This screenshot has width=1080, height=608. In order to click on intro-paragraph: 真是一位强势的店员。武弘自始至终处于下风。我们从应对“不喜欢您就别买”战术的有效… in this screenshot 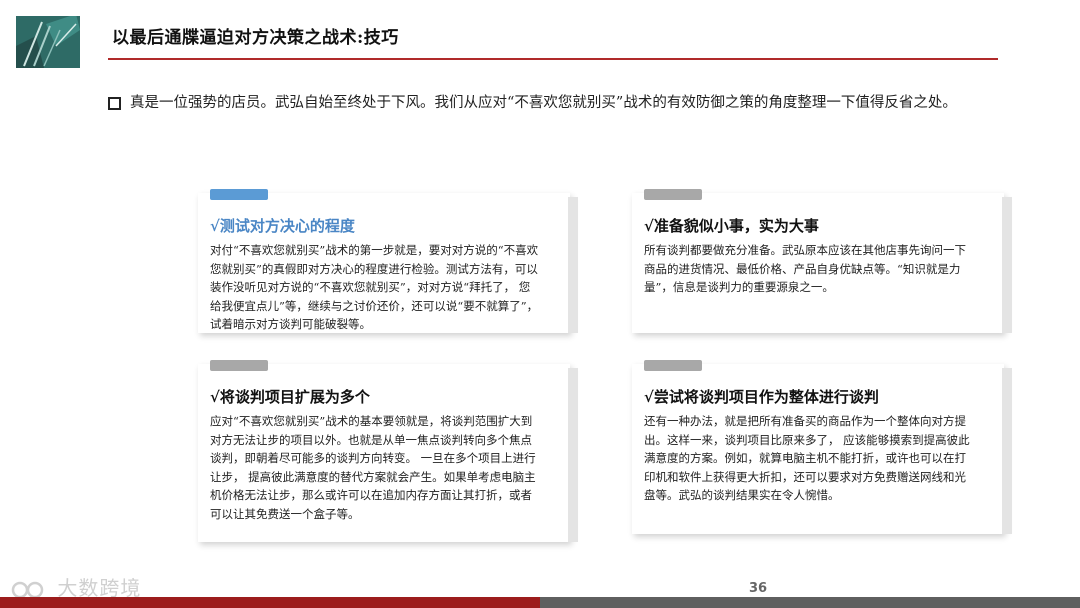, I will do `click(548, 103)`.